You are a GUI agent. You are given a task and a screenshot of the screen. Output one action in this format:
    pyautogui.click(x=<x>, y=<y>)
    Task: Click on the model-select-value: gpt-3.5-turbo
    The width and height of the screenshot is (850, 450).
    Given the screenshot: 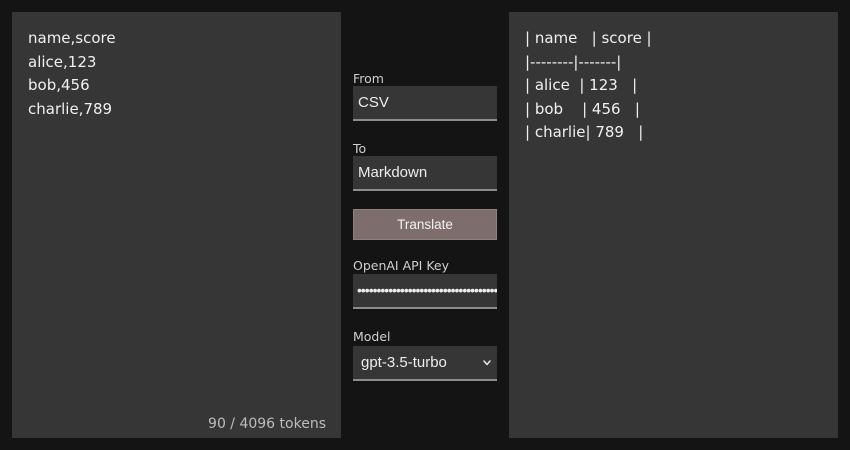 What is the action you would take?
    pyautogui.click(x=404, y=362)
    